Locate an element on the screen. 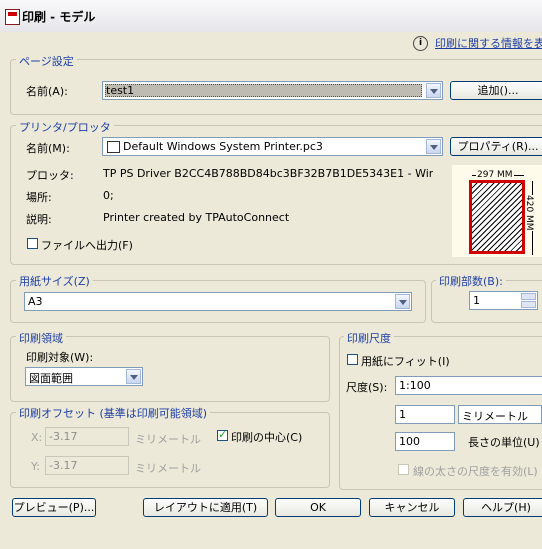 Image resolution: width=542 pixels, height=549 pixels. offset-y-input: -3.17 is located at coordinates (87, 465).